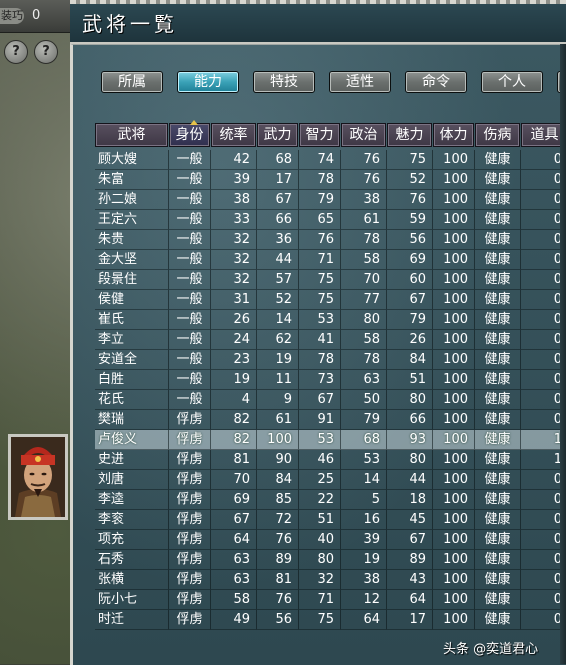 The width and height of the screenshot is (566, 665). I want to click on cell-general: 阮小七, so click(132, 600).